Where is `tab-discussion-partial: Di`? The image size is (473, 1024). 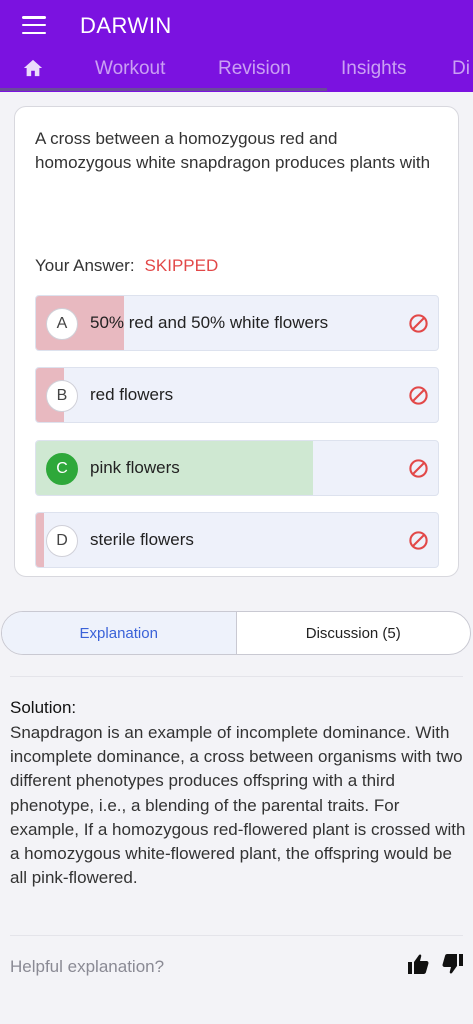 tab-discussion-partial: Di is located at coordinates (461, 69).